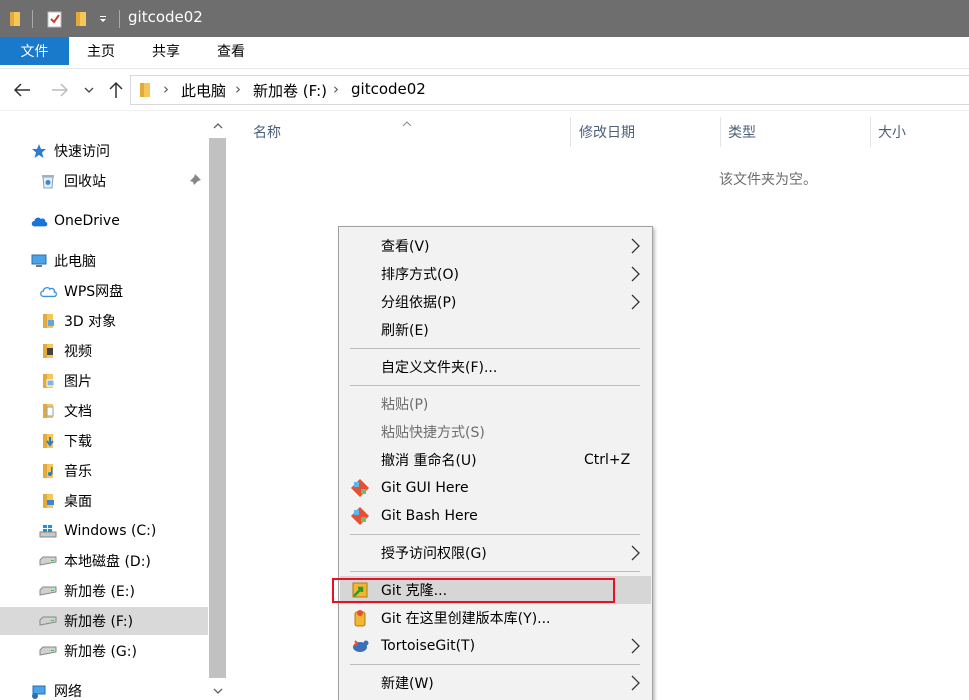 The image size is (969, 700). I want to click on star-icon, so click(39, 151).